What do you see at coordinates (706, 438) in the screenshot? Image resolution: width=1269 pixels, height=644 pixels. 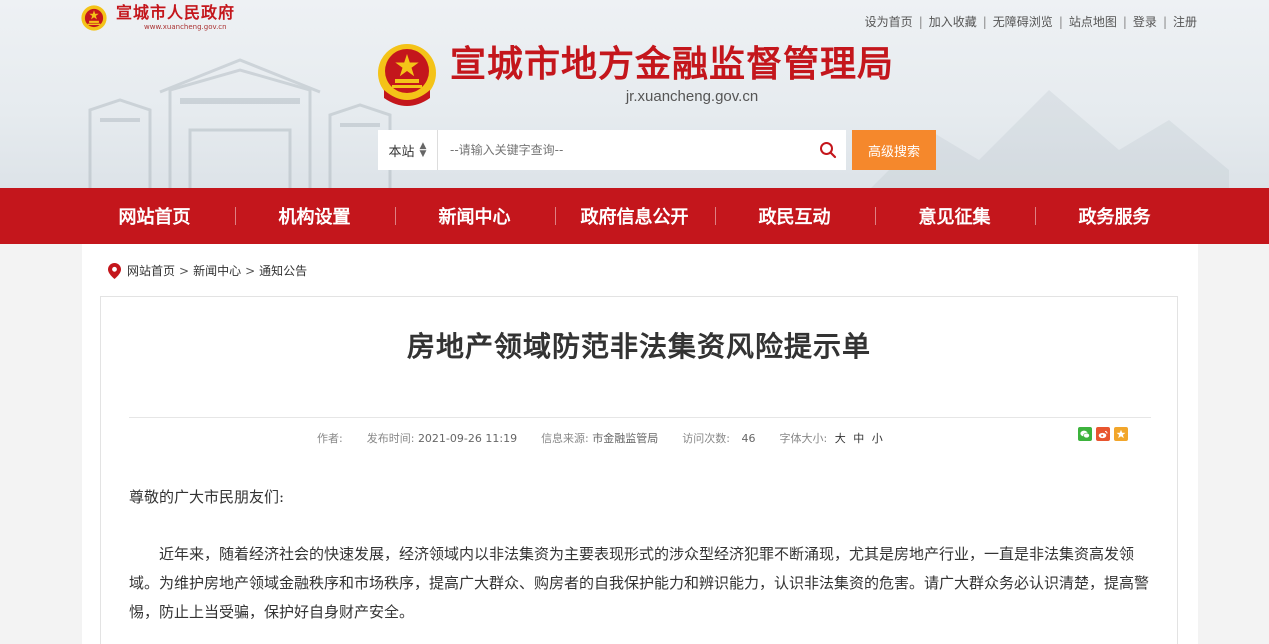 I see `views-label: 访问次数:` at bounding box center [706, 438].